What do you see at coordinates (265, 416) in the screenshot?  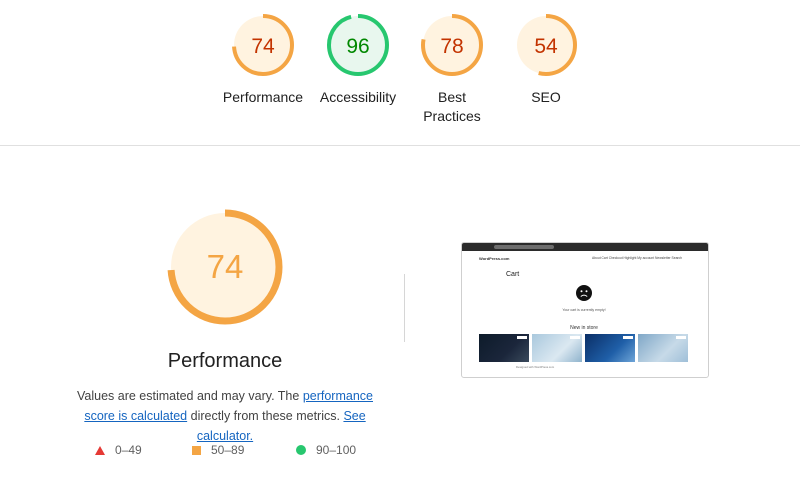 I see `desc-text: directly from these metrics.` at bounding box center [265, 416].